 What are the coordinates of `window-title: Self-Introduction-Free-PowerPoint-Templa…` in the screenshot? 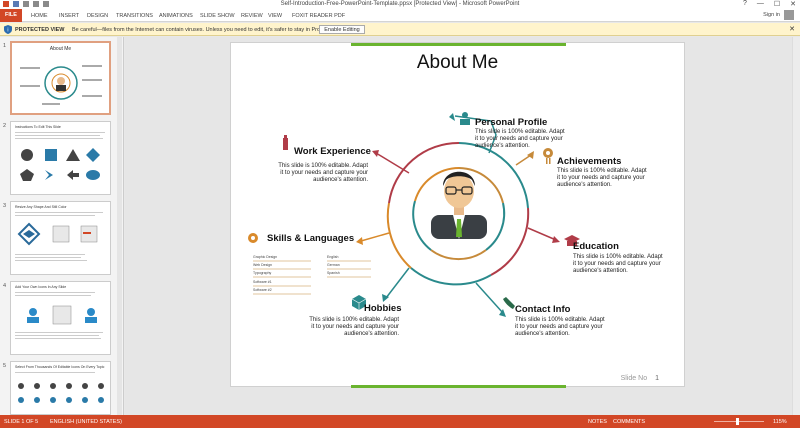 It's located at (400, 4).